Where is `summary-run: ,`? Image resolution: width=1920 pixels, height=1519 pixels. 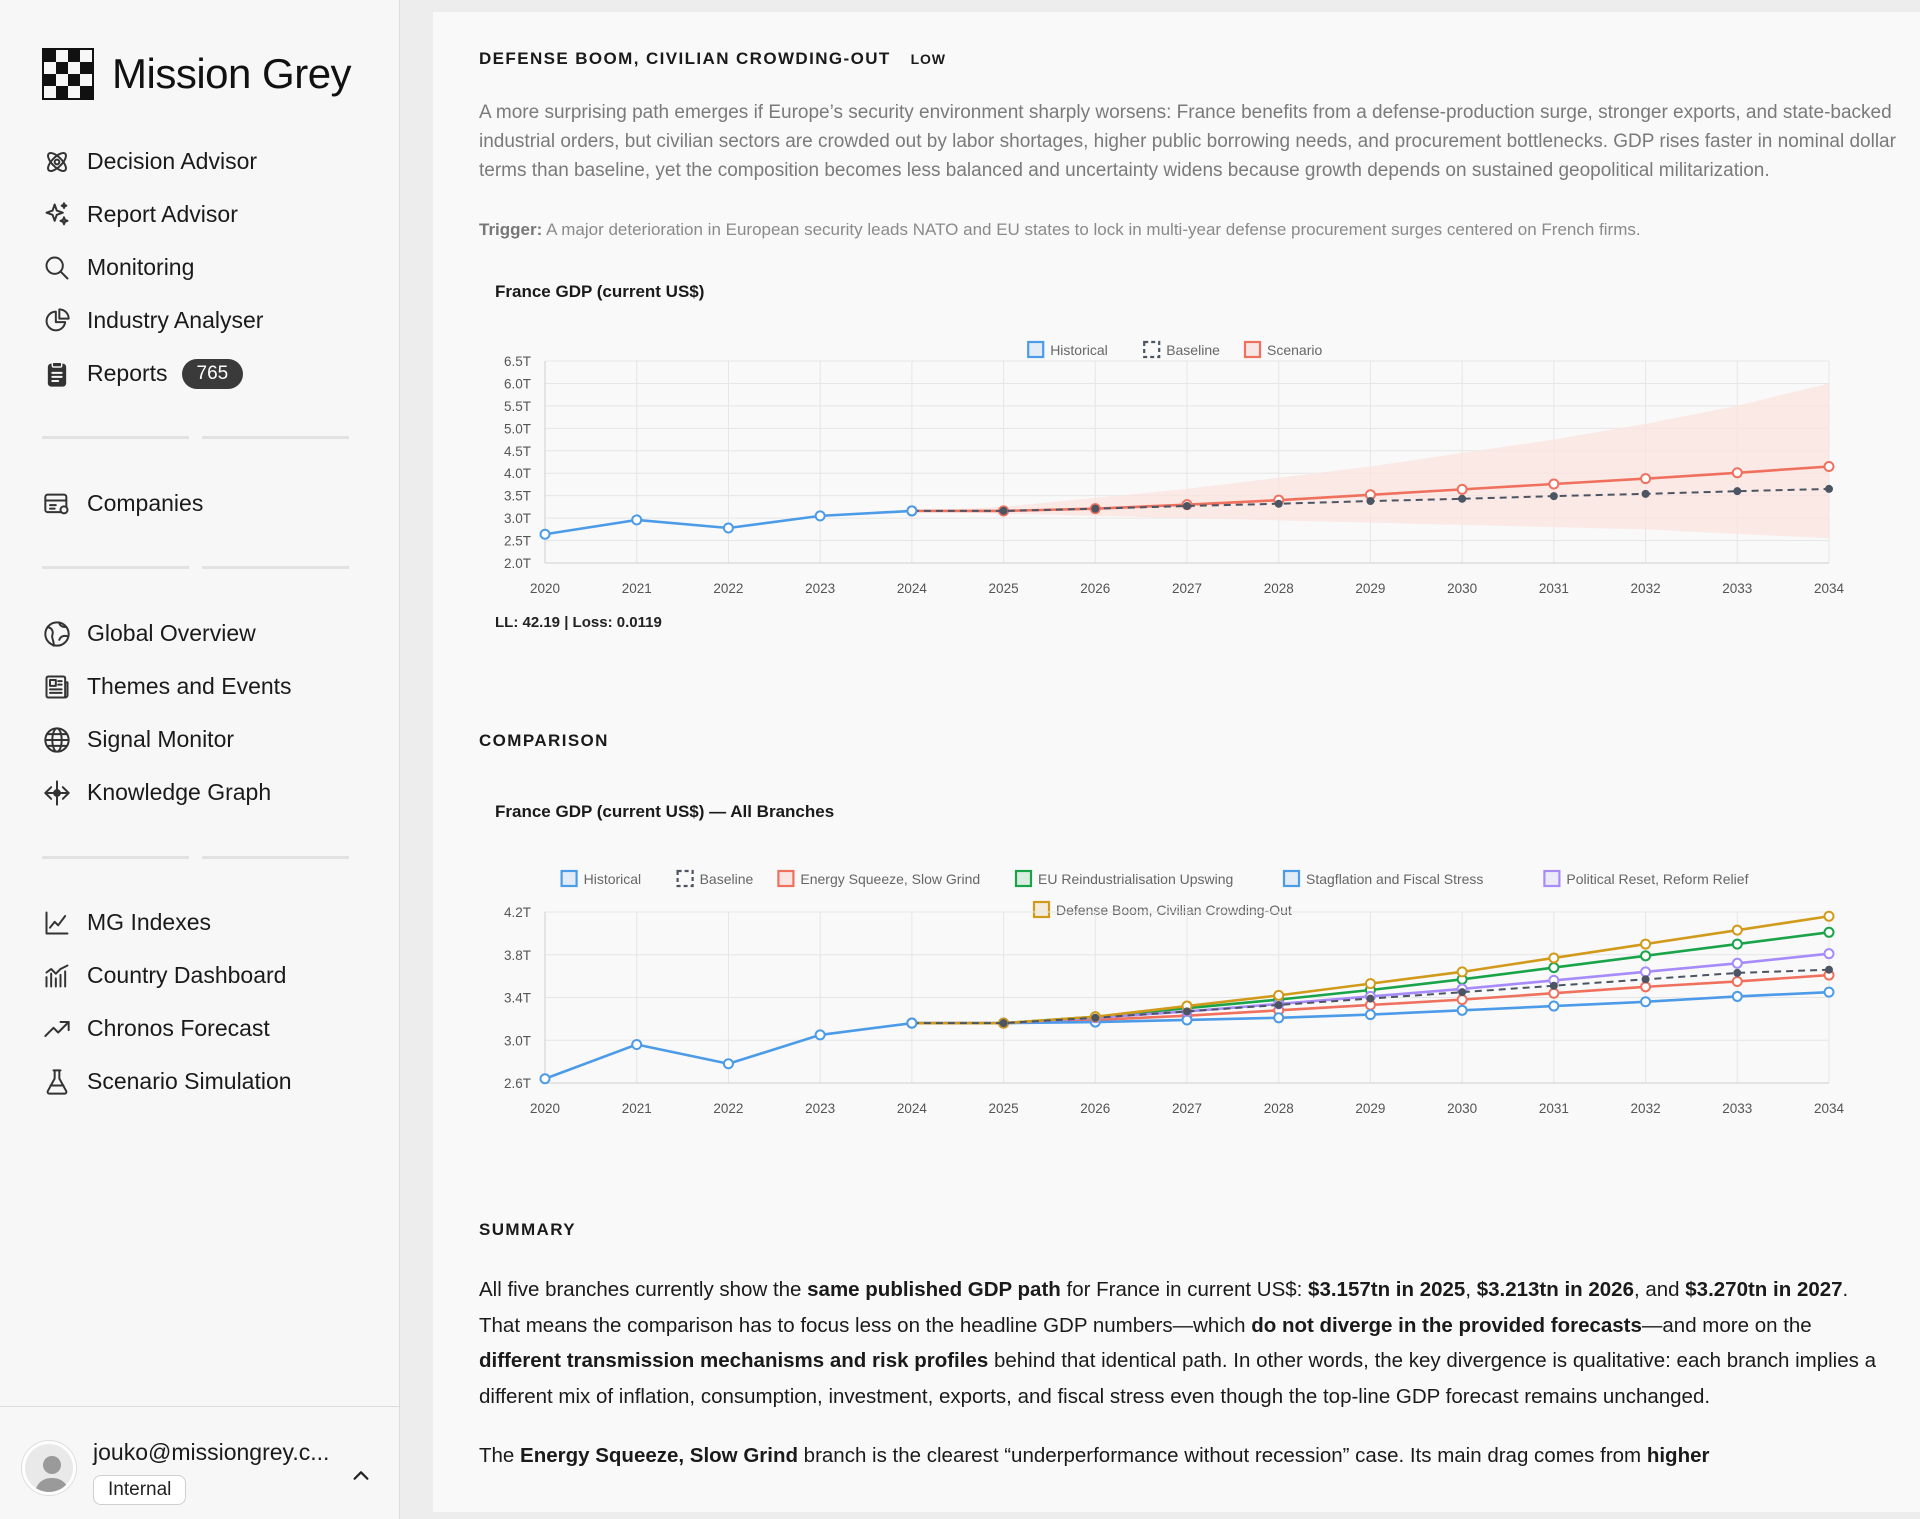 summary-run: , is located at coordinates (1471, 1289).